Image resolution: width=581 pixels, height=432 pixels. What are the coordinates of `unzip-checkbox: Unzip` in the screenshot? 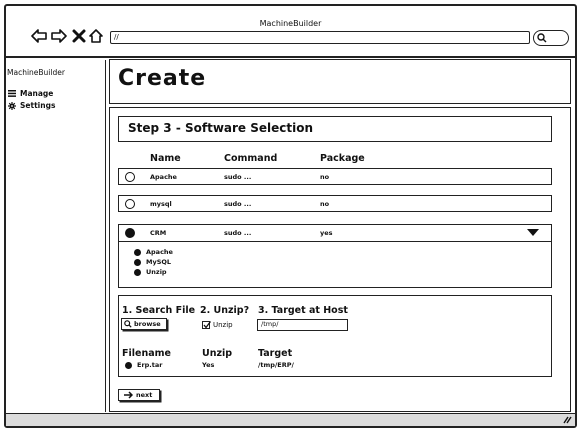 It's located at (217, 325).